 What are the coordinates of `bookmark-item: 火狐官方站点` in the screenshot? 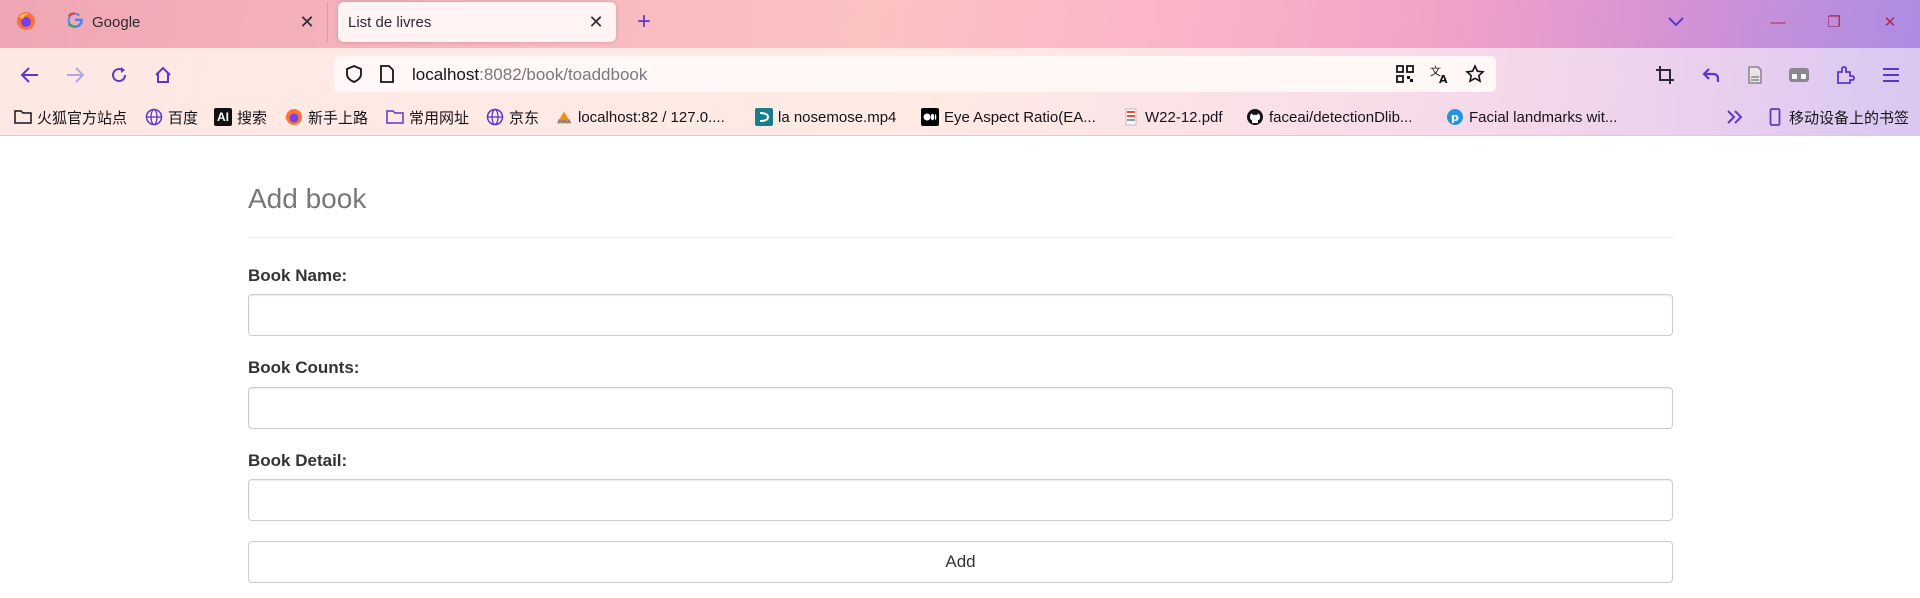 It's located at (70, 117).